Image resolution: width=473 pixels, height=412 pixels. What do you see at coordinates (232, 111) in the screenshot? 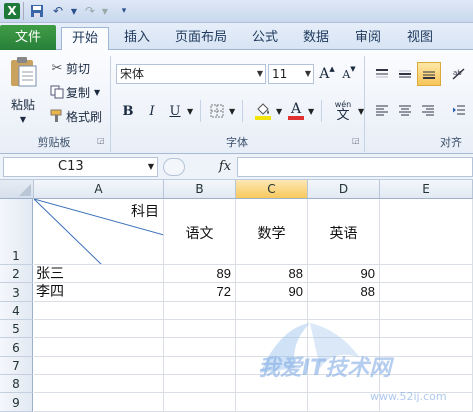
I see `borders-dropdown-icon: ▼` at bounding box center [232, 111].